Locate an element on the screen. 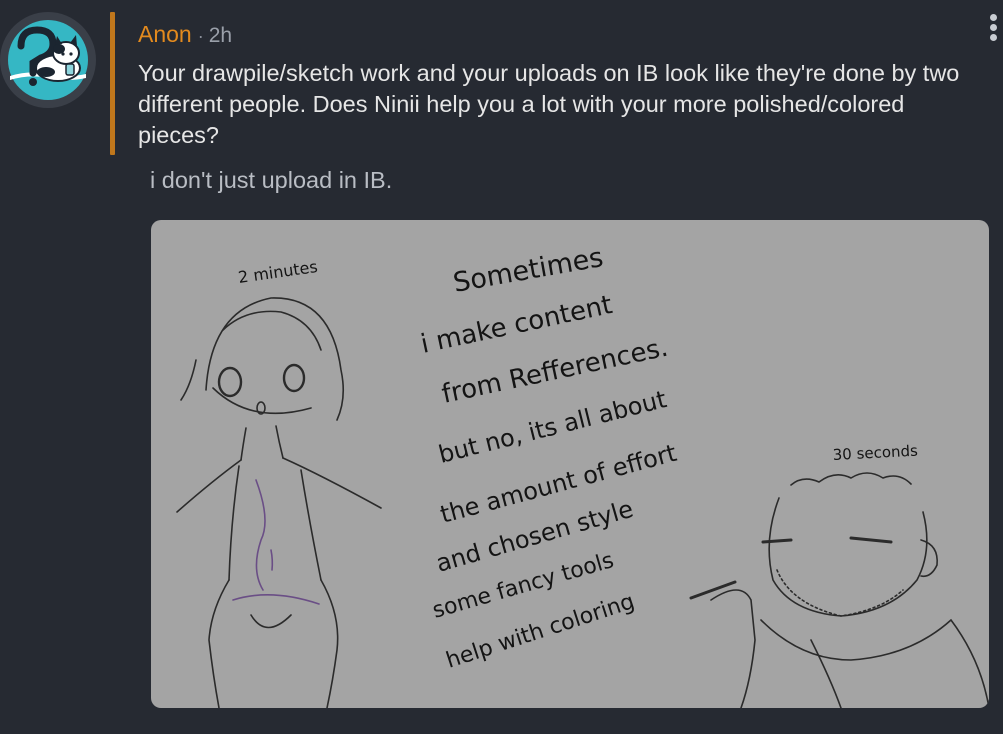  post-meta: Anon · 2h is located at coordinates (185, 35).